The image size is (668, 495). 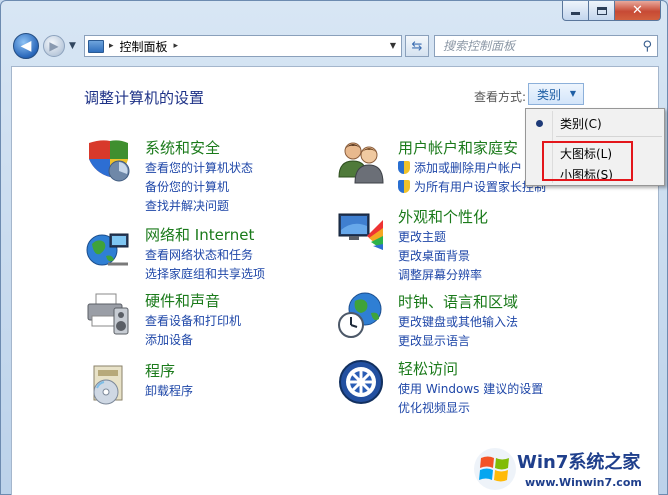 I want to click on ease-of-access-icon, so click(x=361, y=382).